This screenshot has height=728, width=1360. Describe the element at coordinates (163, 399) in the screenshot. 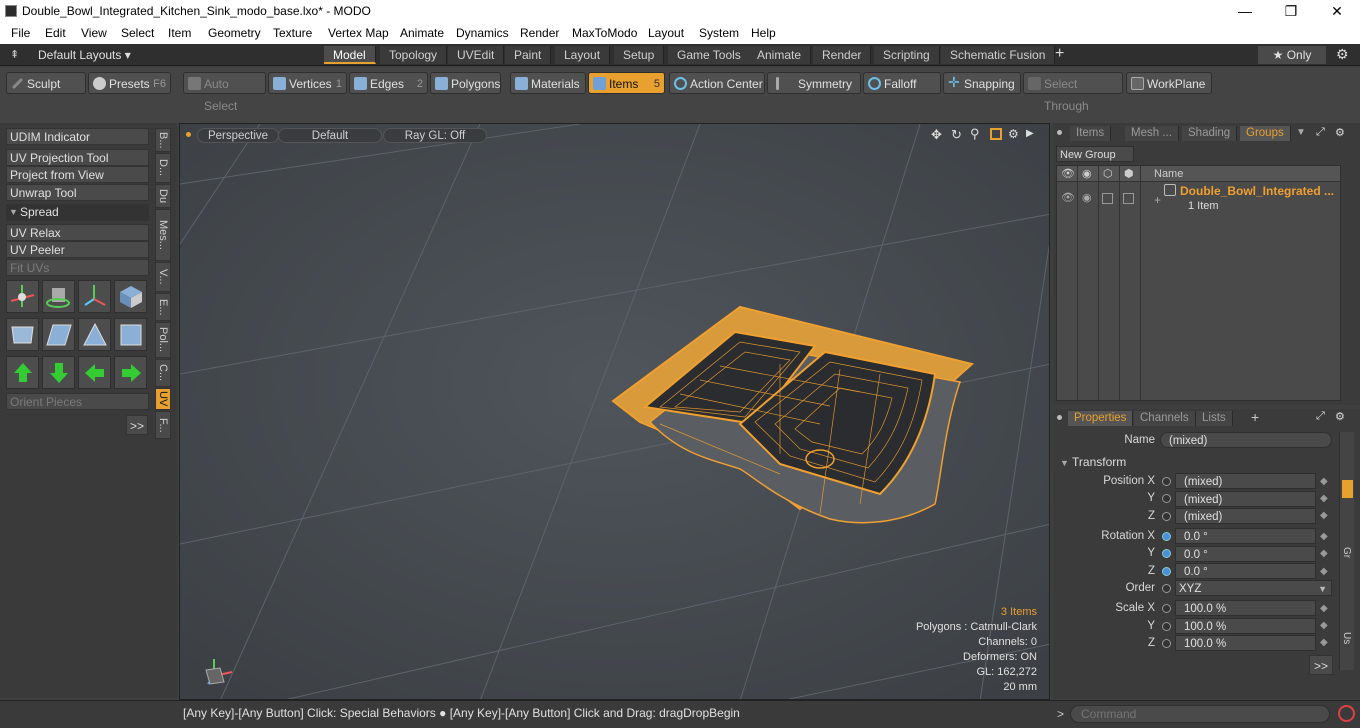

I see `vtab-uv: UV` at that location.